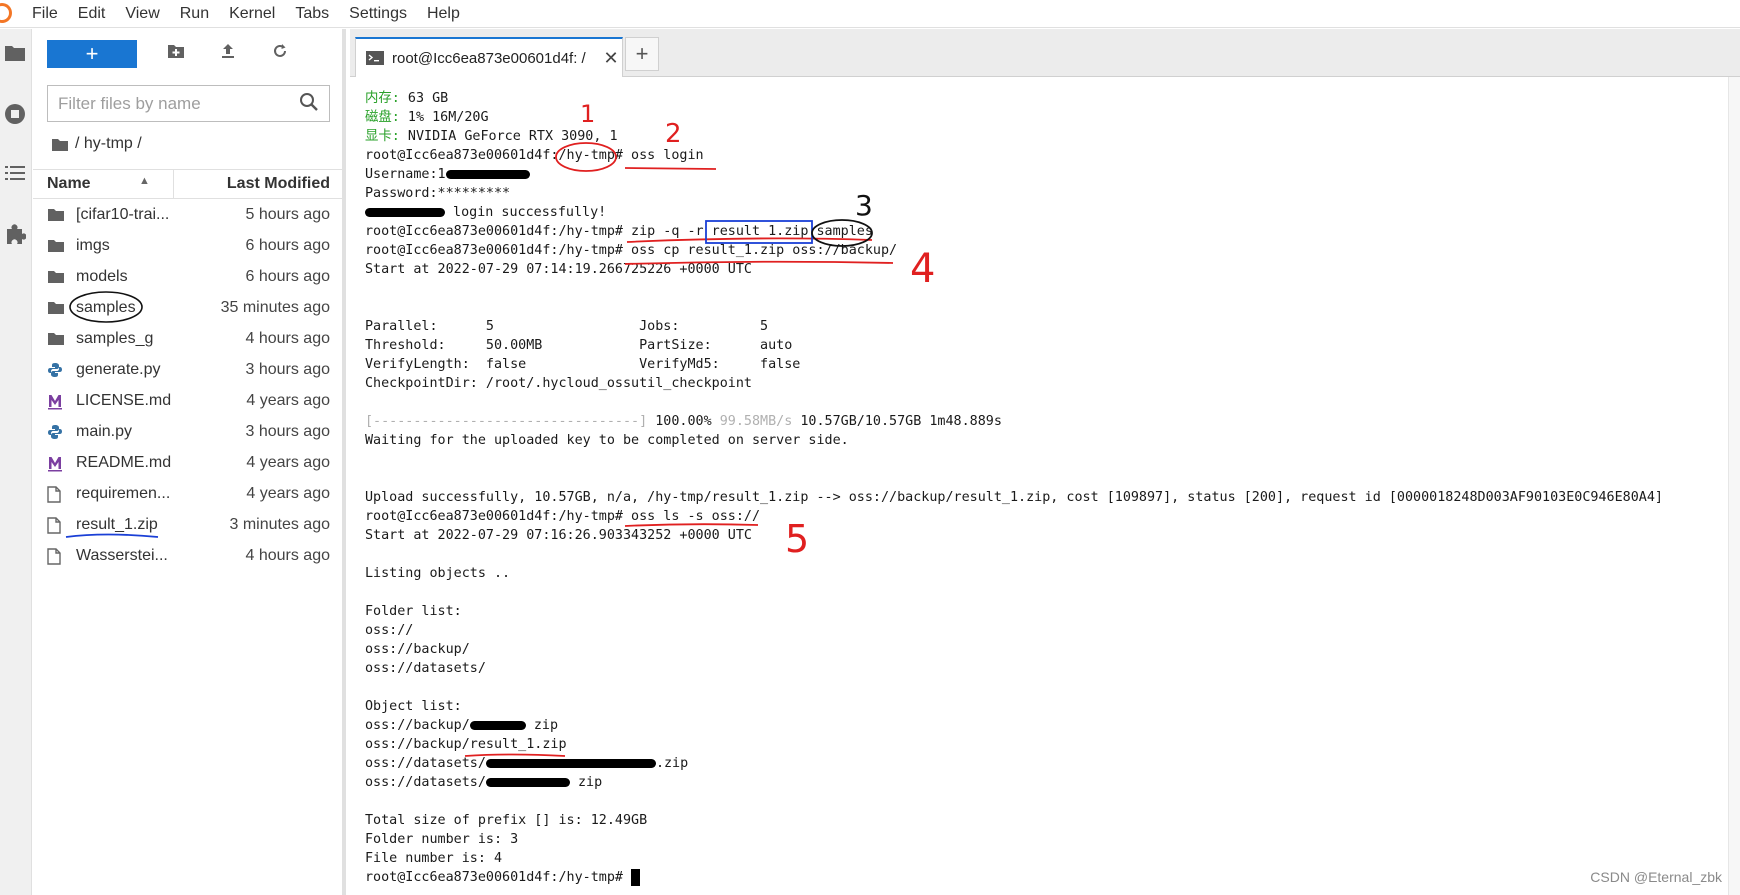 The width and height of the screenshot is (1740, 895). Describe the element at coordinates (636, 877) in the screenshot. I see `terminal-cursor` at that location.